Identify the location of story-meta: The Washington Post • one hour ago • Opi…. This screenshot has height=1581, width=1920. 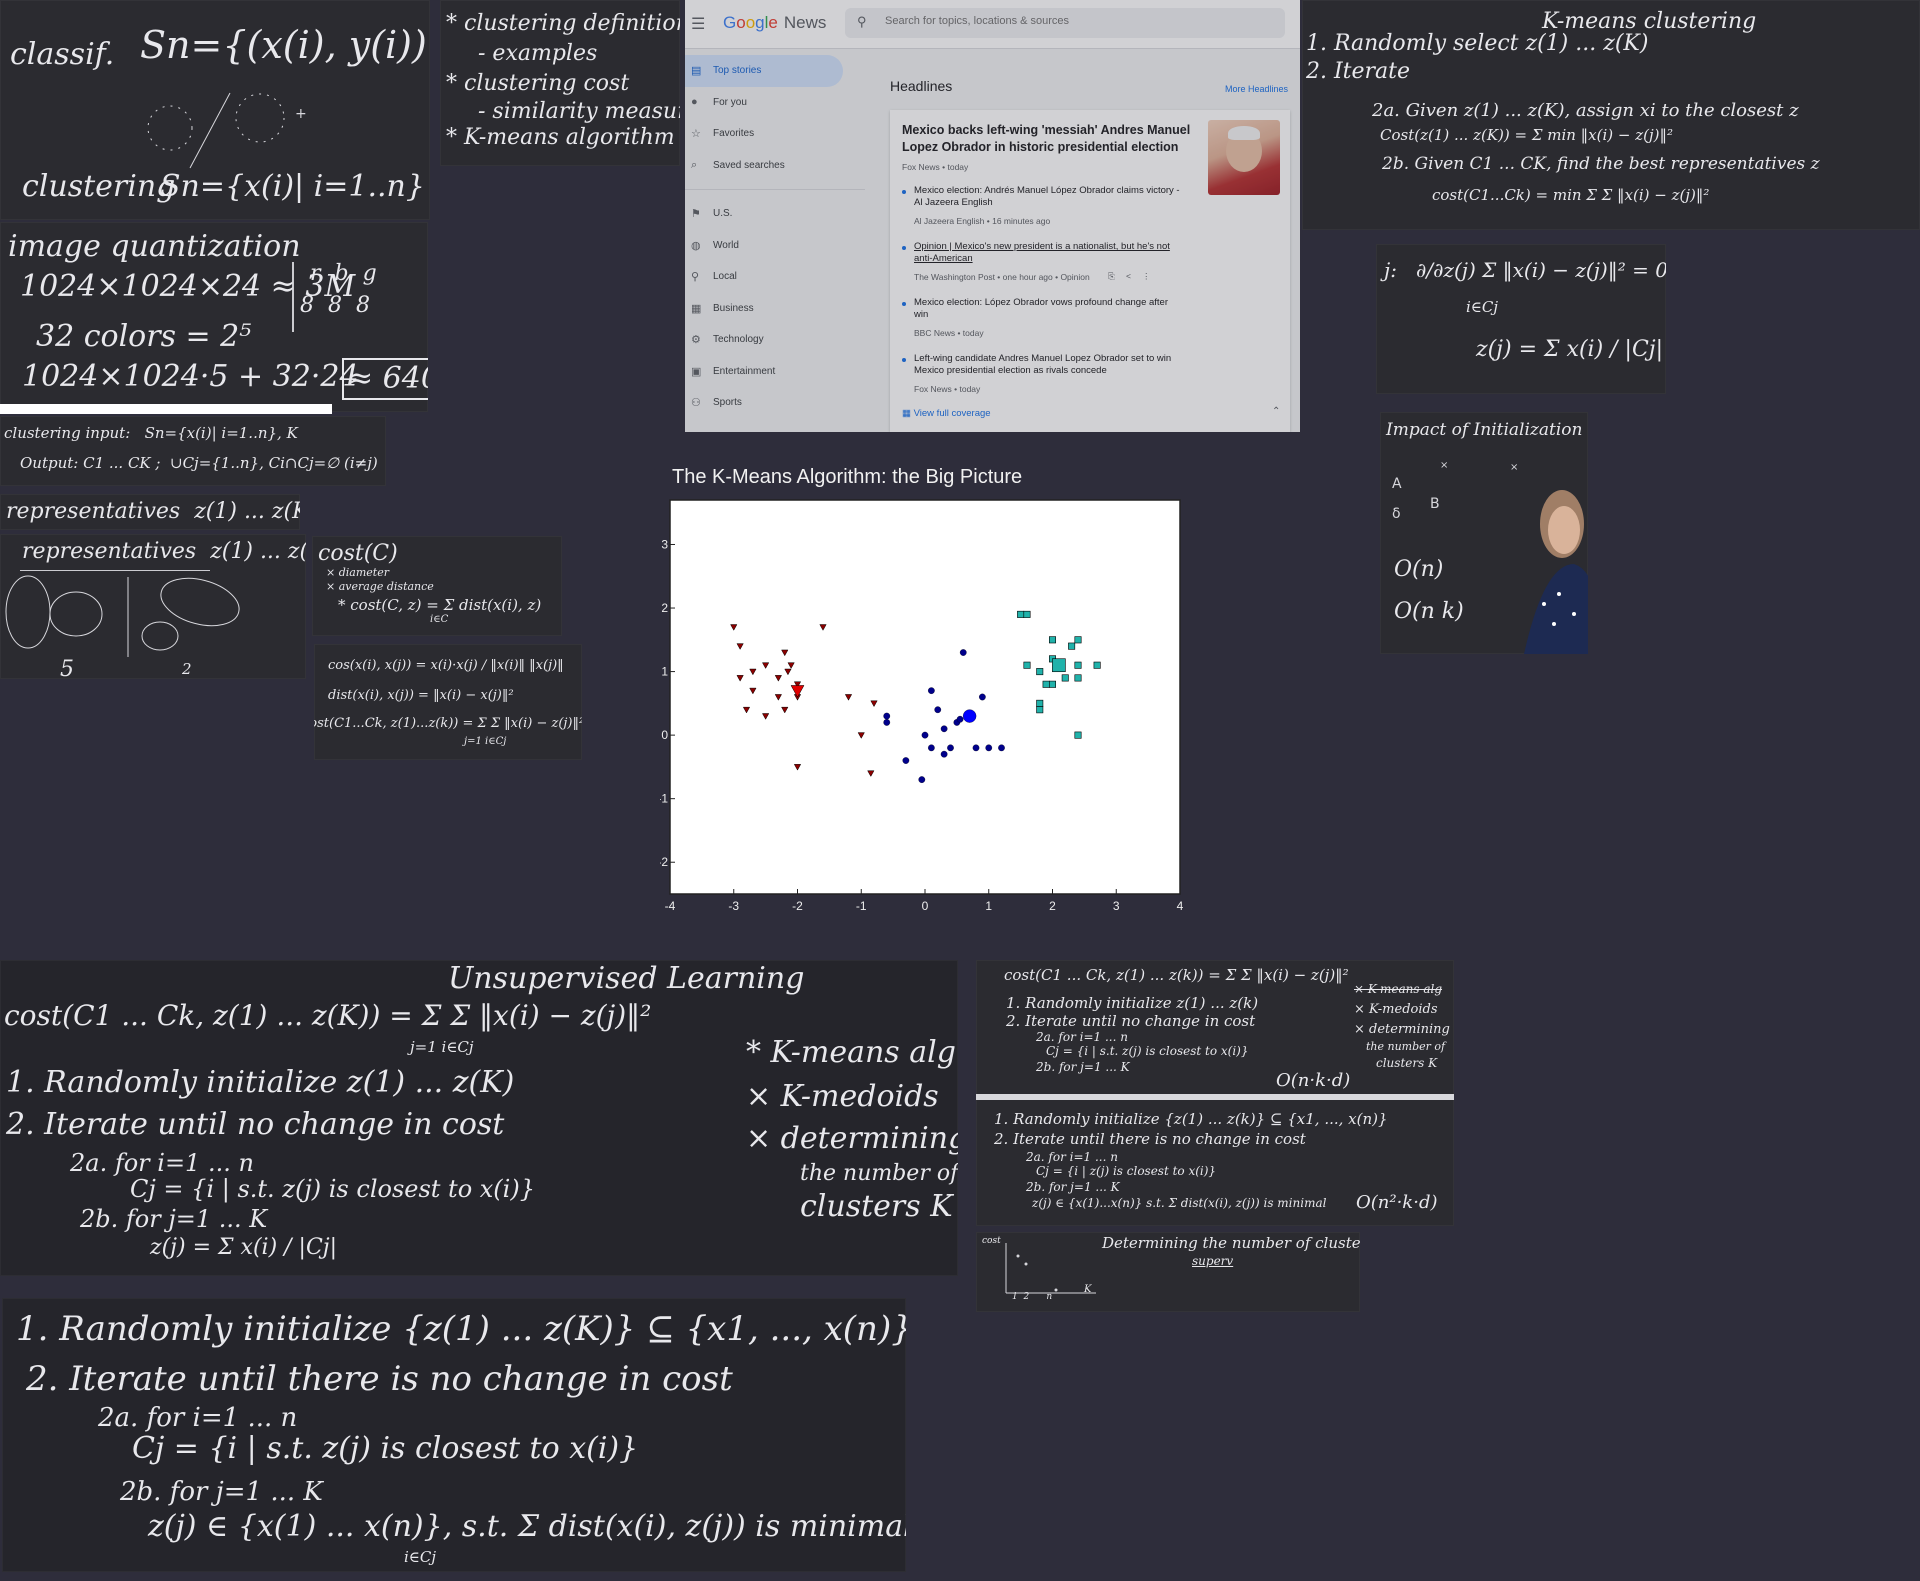
(1002, 277).